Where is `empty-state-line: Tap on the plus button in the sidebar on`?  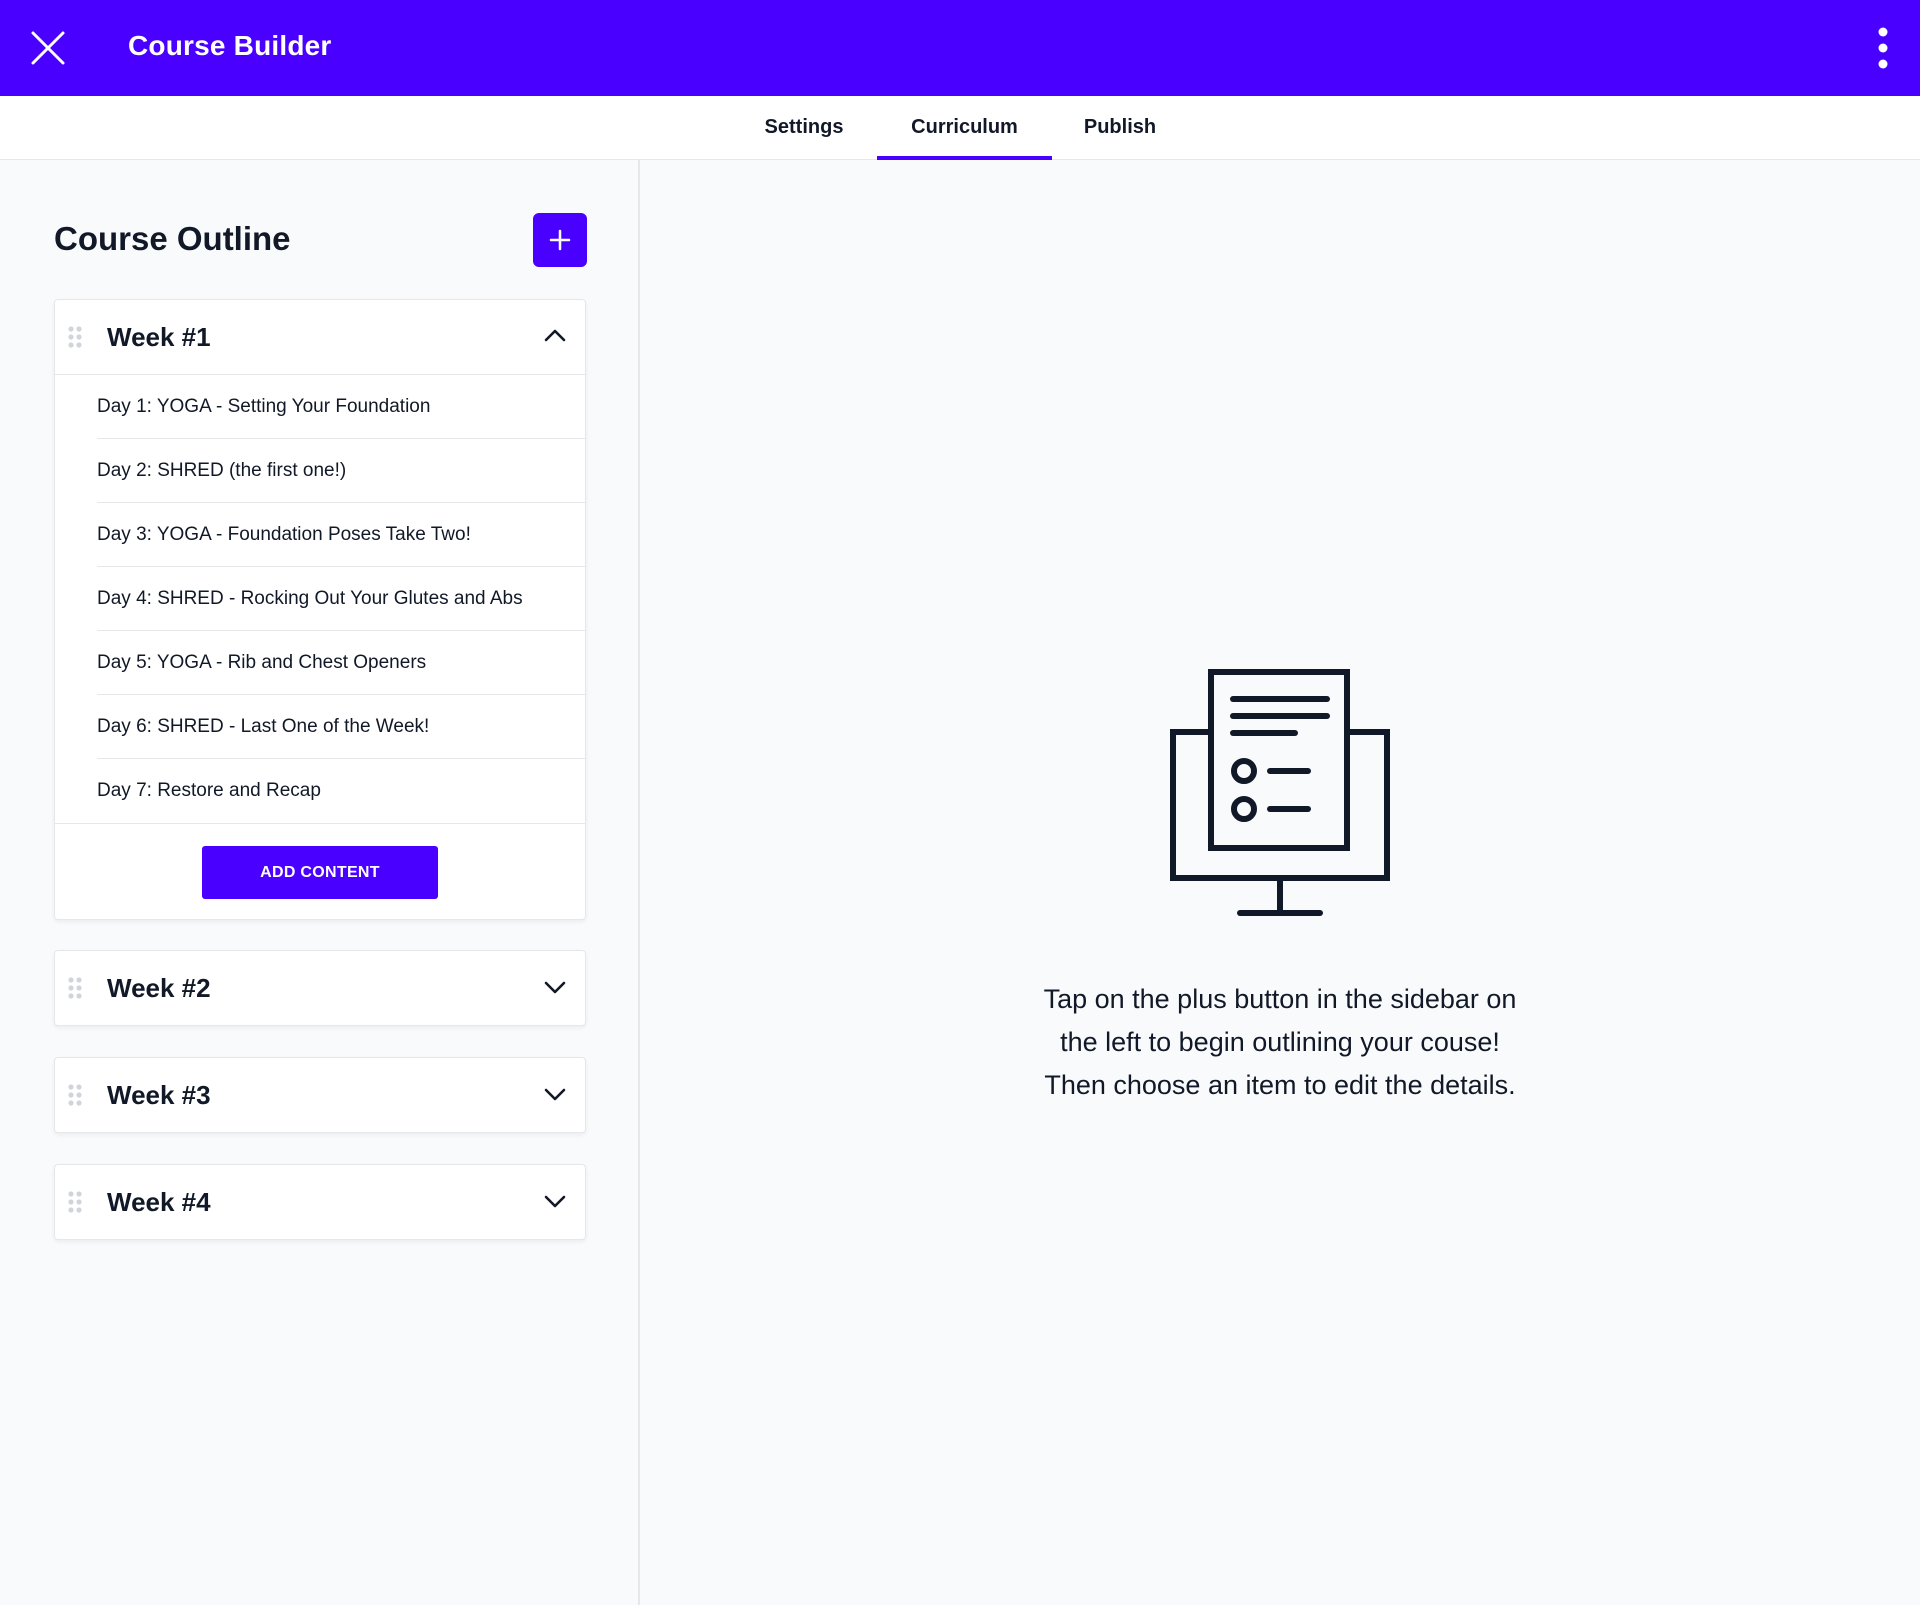
empty-state-line: Tap on the plus button in the sidebar on is located at coordinates (1280, 999).